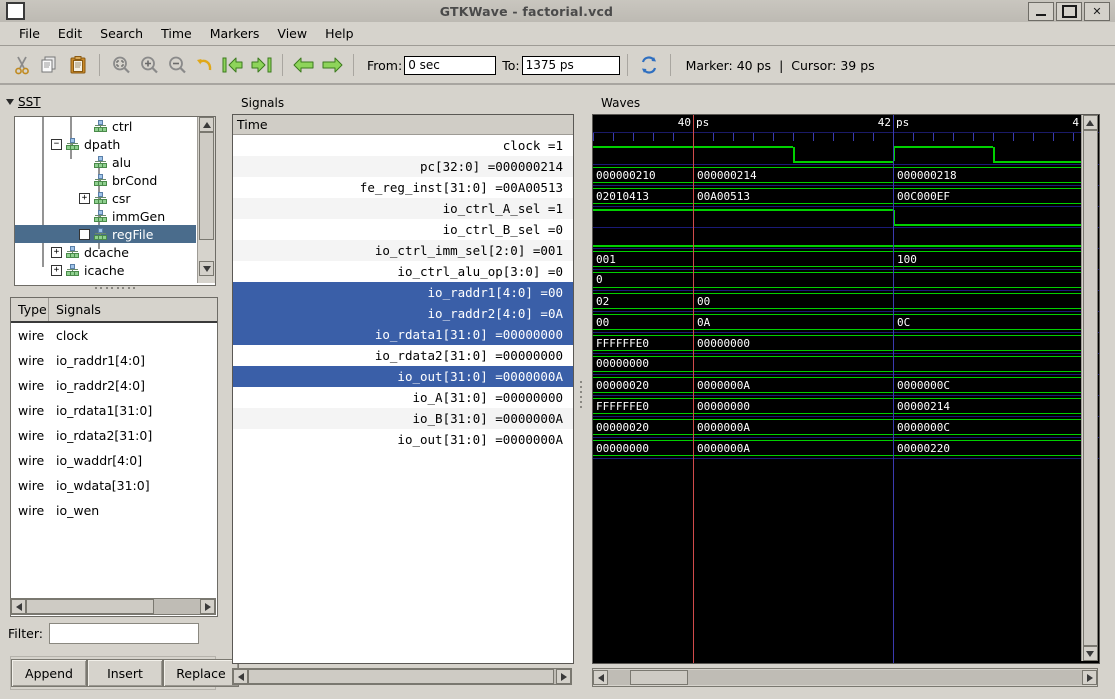  What do you see at coordinates (570, 65) in the screenshot?
I see `to-input` at bounding box center [570, 65].